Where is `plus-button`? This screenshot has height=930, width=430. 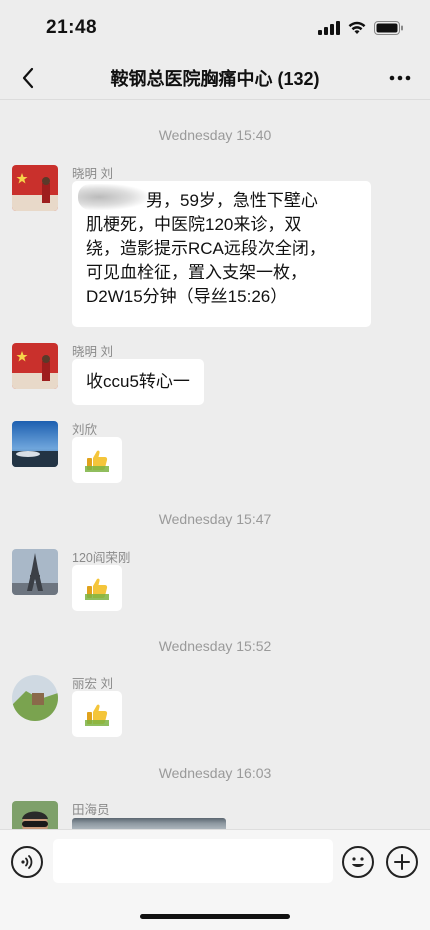 plus-button is located at coordinates (402, 862).